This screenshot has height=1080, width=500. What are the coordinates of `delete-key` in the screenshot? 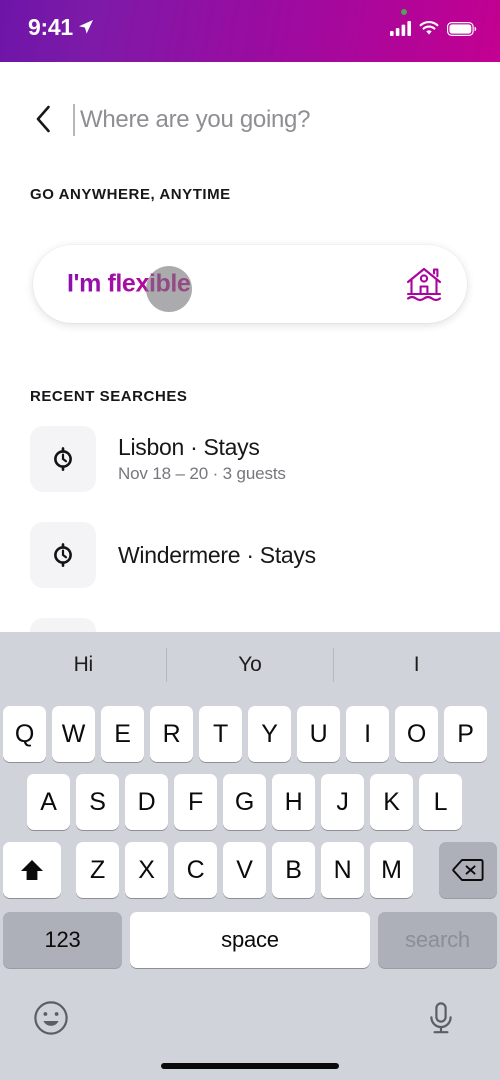 It's located at (468, 870).